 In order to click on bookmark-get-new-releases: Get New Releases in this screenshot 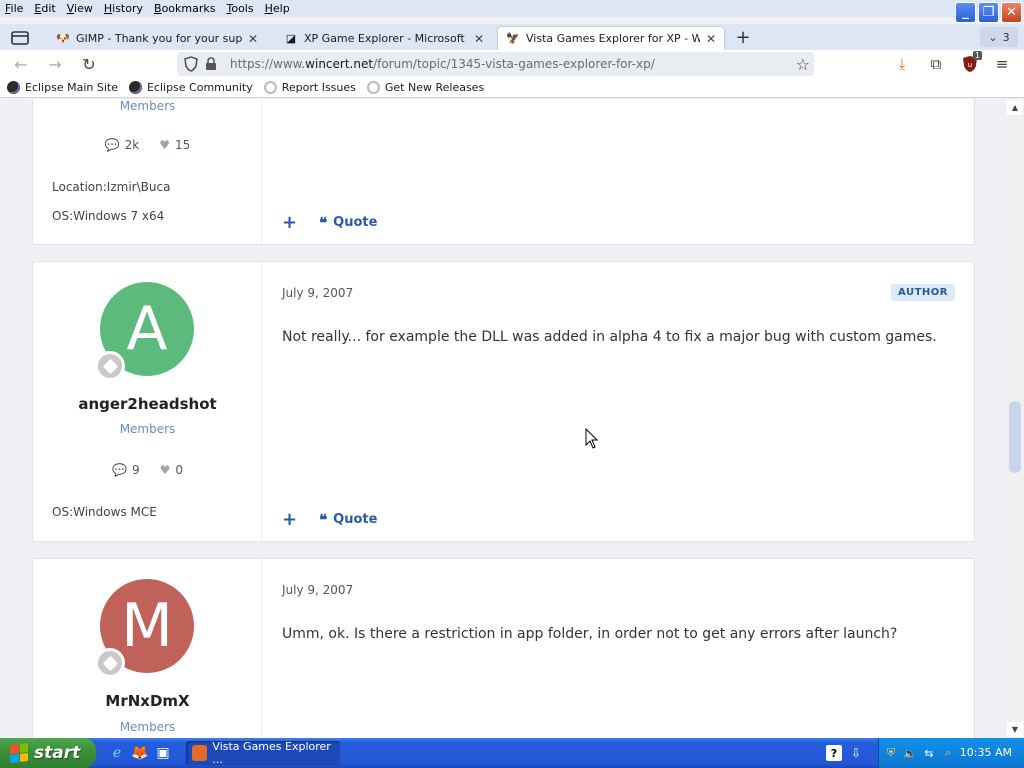, I will do `click(425, 87)`.